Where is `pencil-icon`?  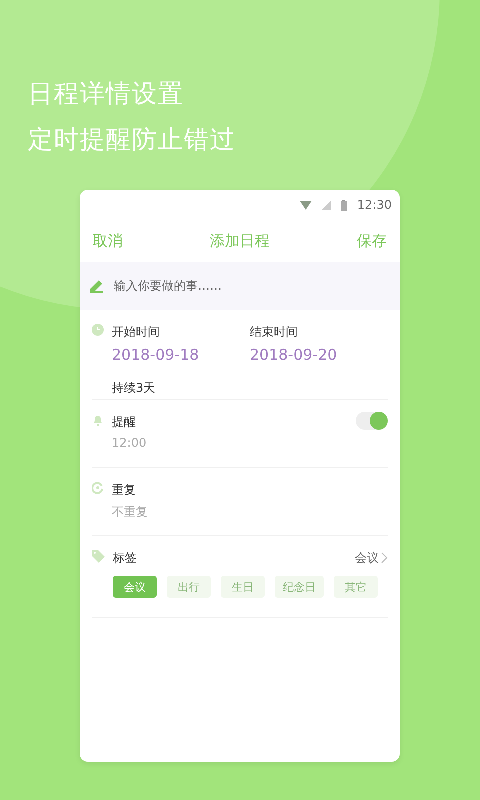 pencil-icon is located at coordinates (97, 286).